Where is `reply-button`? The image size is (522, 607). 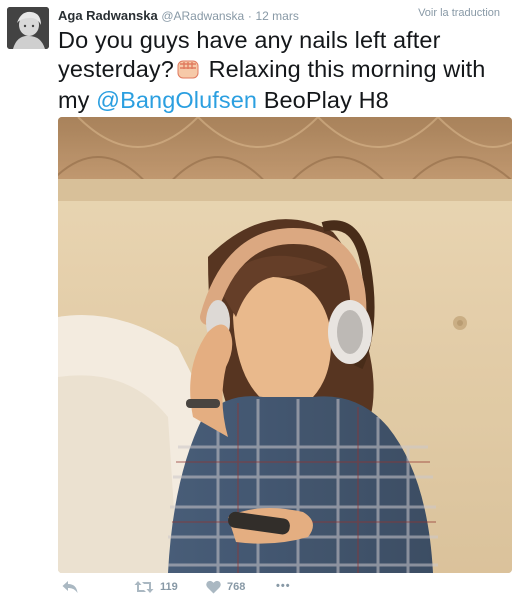 reply-button is located at coordinates (70, 587).